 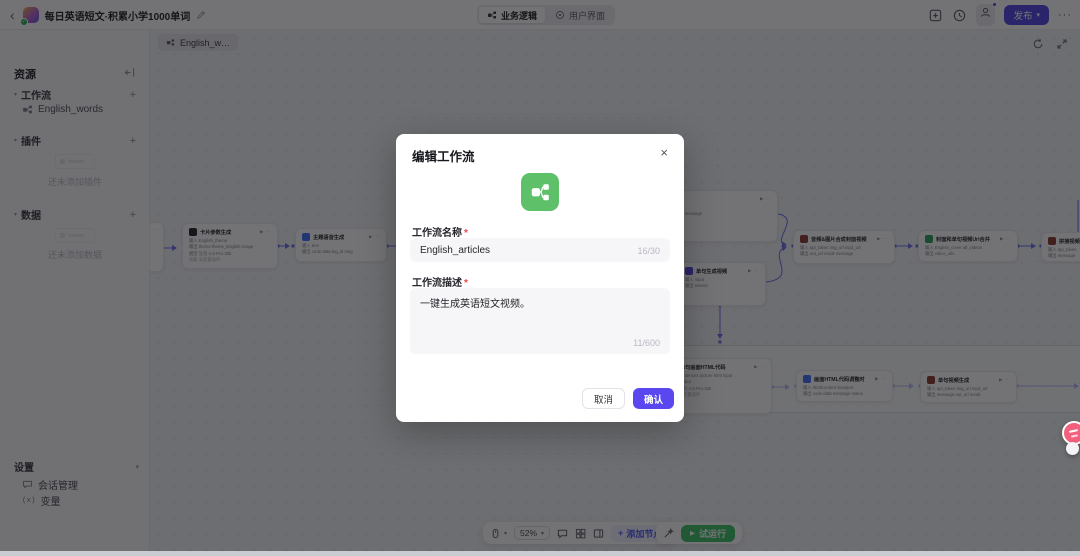 What do you see at coordinates (646, 343) in the screenshot?
I see `desc-char-counter: 11/600` at bounding box center [646, 343].